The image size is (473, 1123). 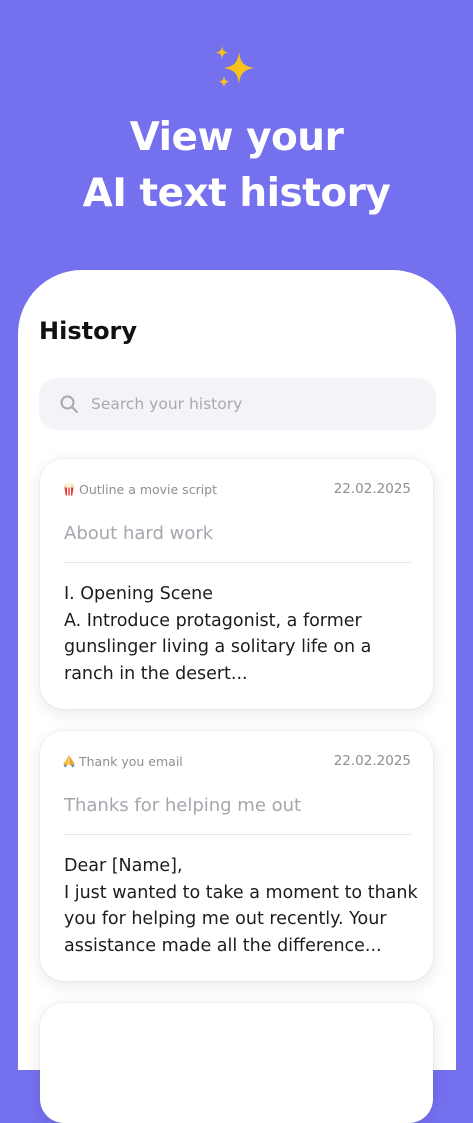 I want to click on folded-hands-icon, so click(x=69, y=761).